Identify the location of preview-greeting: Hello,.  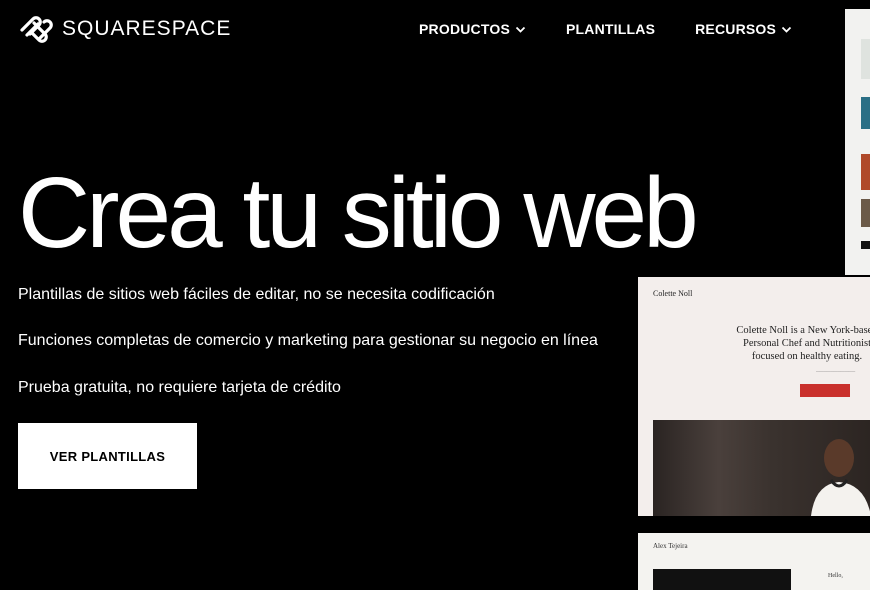
(835, 576).